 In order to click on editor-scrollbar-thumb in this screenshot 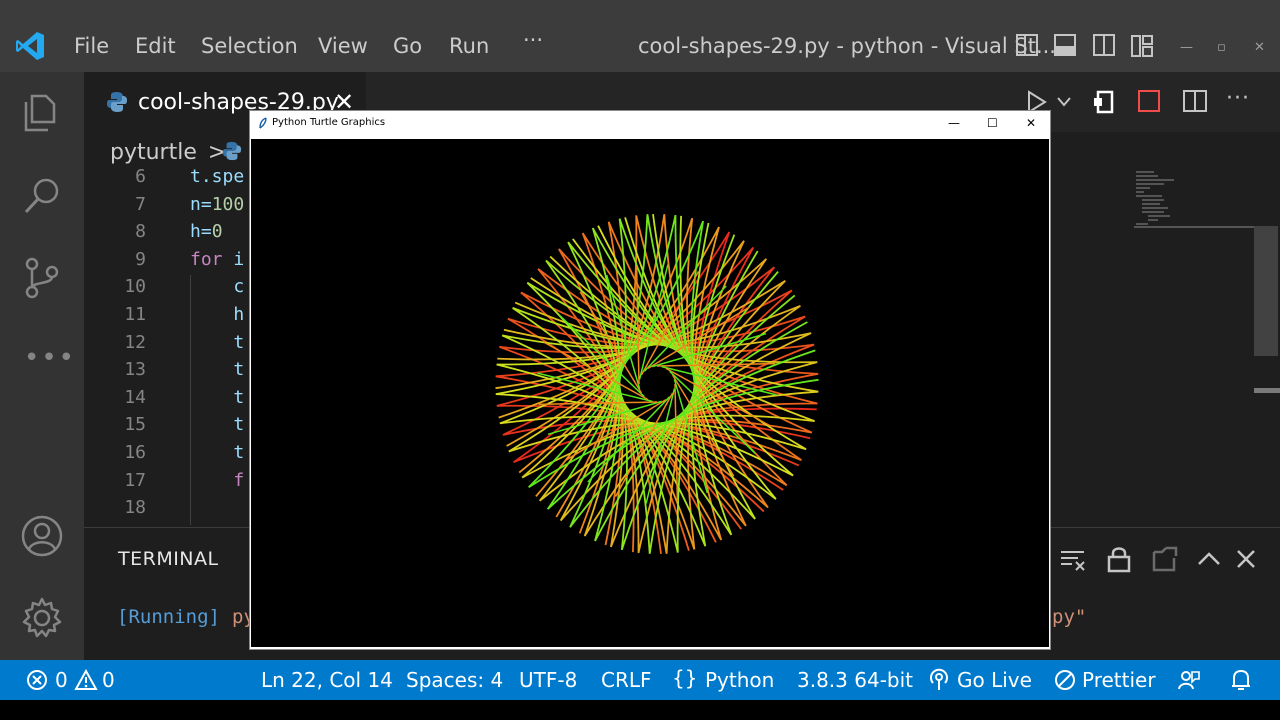, I will do `click(1266, 291)`.